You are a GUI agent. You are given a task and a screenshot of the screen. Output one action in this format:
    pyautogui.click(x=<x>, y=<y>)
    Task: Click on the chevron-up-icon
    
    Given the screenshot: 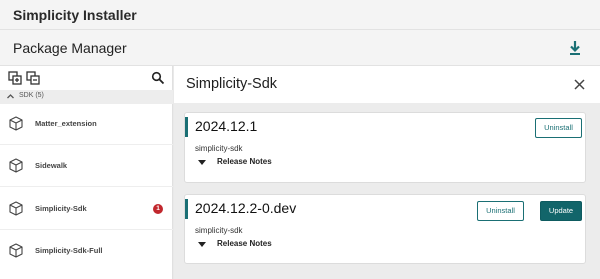 What is the action you would take?
    pyautogui.click(x=10, y=96)
    